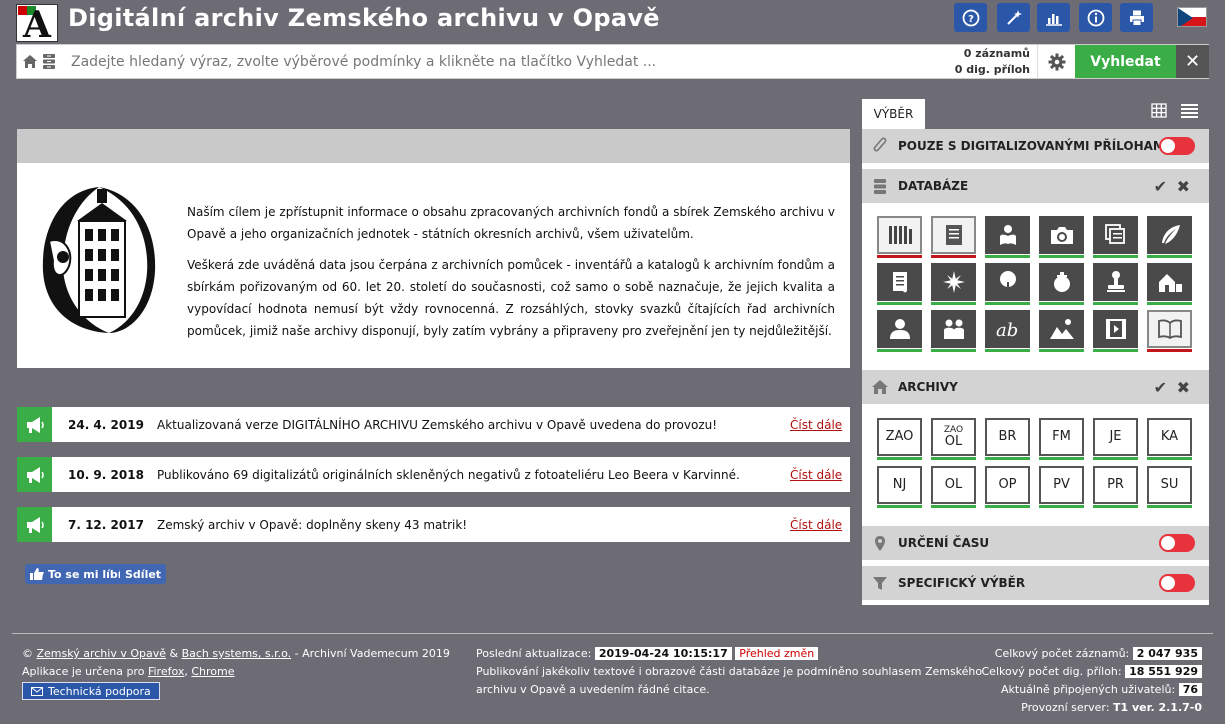  What do you see at coordinates (899, 237) in the screenshot?
I see `database-tile-archive-shelf` at bounding box center [899, 237].